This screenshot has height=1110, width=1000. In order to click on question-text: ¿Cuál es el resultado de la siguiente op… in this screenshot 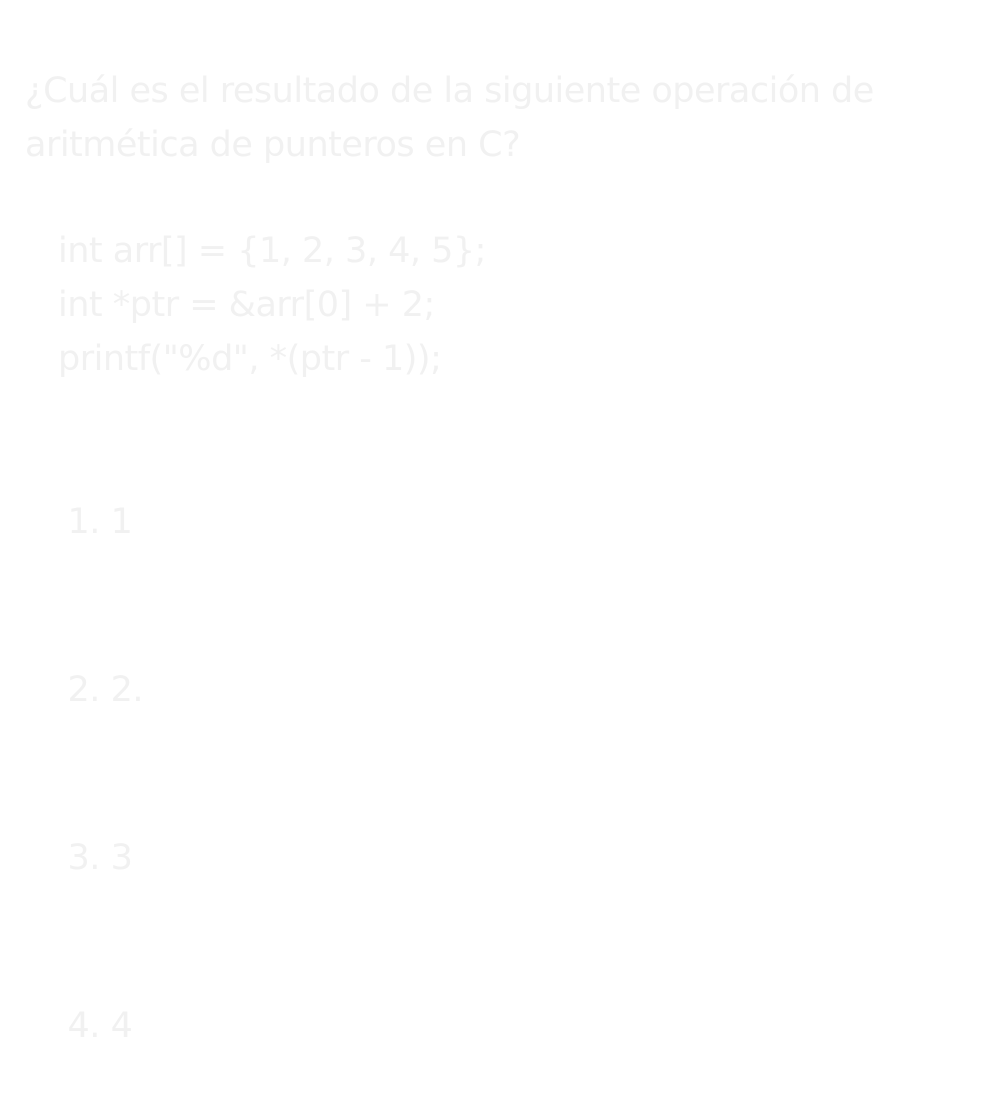, I will do `click(500, 118)`.